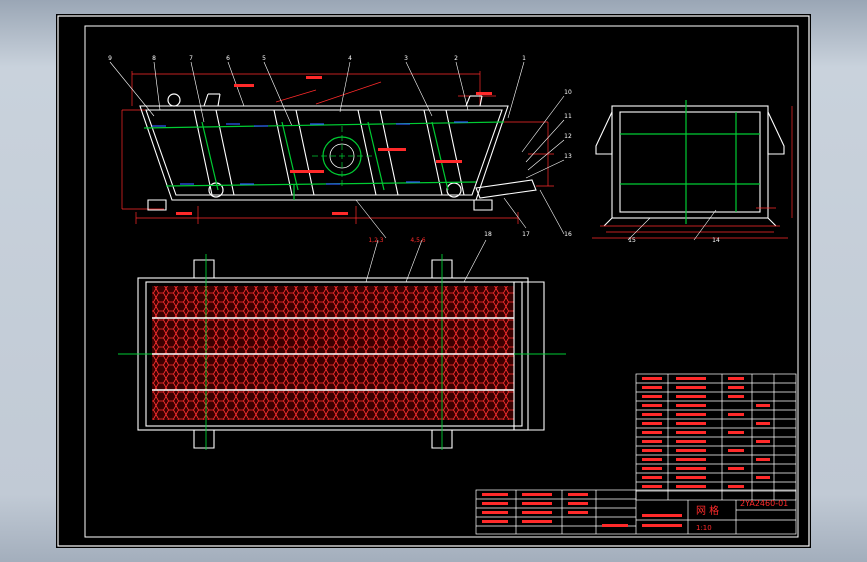  Describe the element at coordinates (264, 58) in the screenshot. I see `part-callout-5: 5` at that location.